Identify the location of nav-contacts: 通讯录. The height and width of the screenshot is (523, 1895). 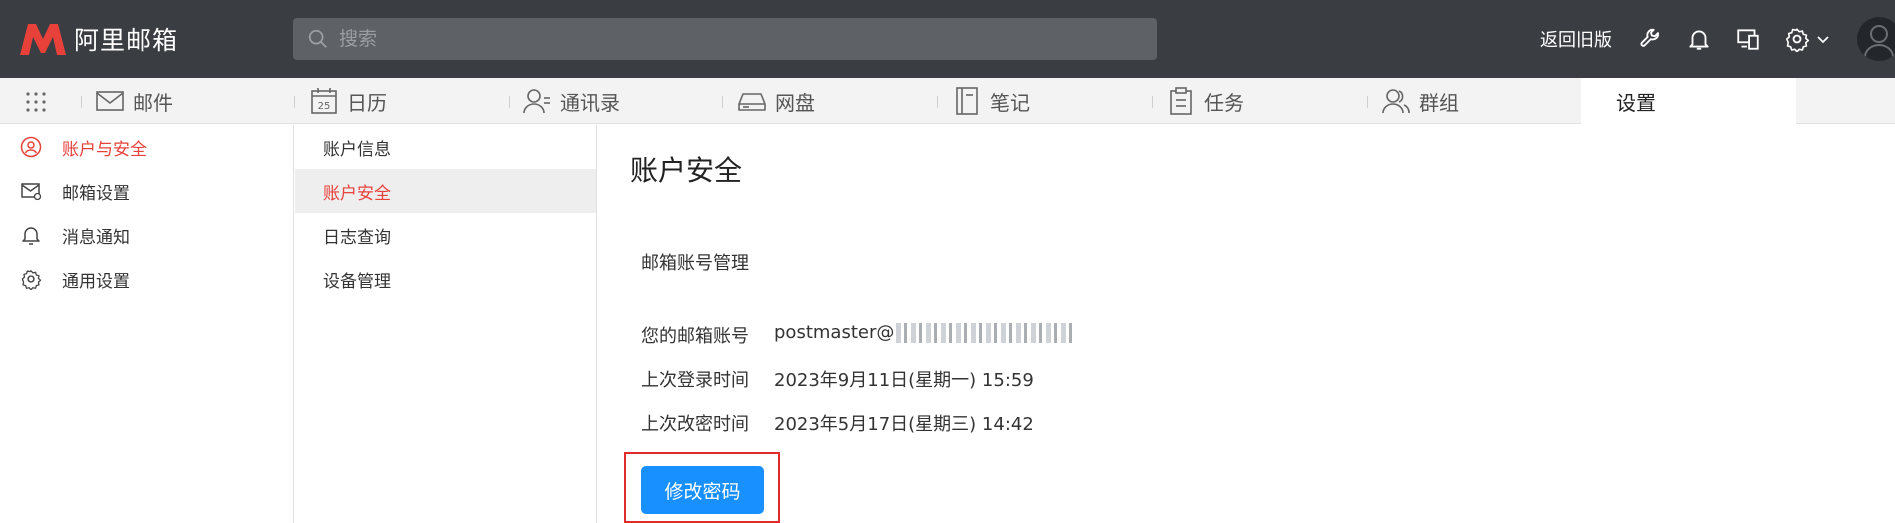
(571, 101).